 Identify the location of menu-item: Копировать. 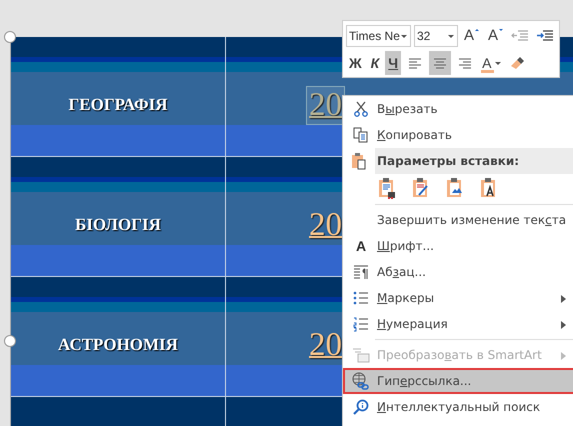
(458, 135).